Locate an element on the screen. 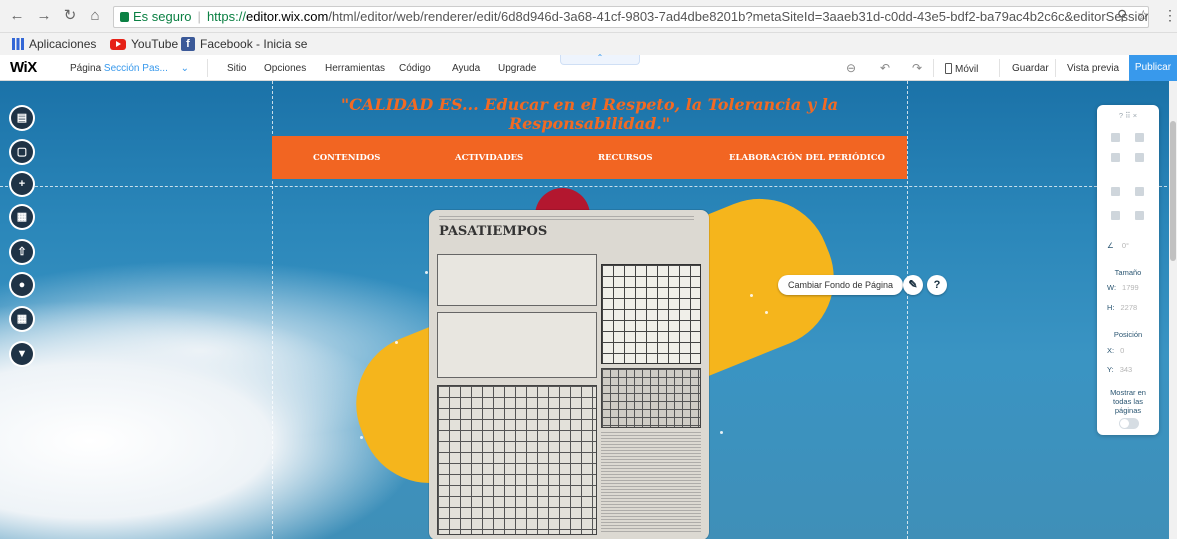 The width and height of the screenshot is (1177, 539). sudoku-grid is located at coordinates (651, 314).